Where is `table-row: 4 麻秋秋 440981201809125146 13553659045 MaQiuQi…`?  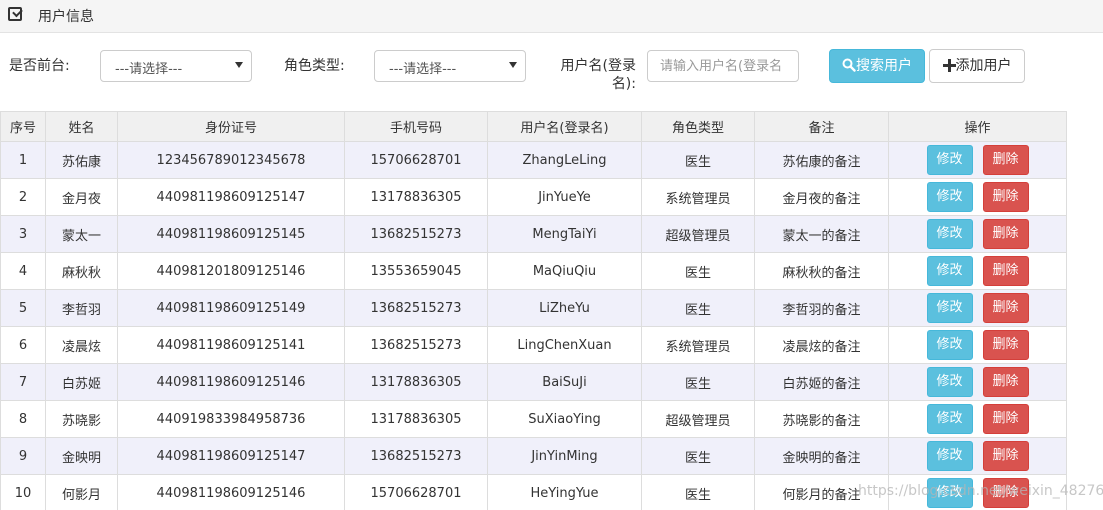
table-row: 4 麻秋秋 440981201809125146 13553659045 MaQiuQi… is located at coordinates (533, 271).